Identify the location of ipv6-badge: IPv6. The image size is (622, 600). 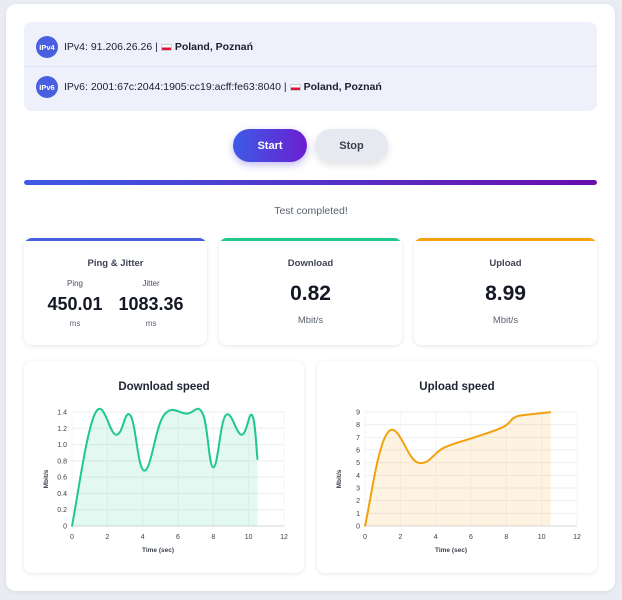
(47, 87).